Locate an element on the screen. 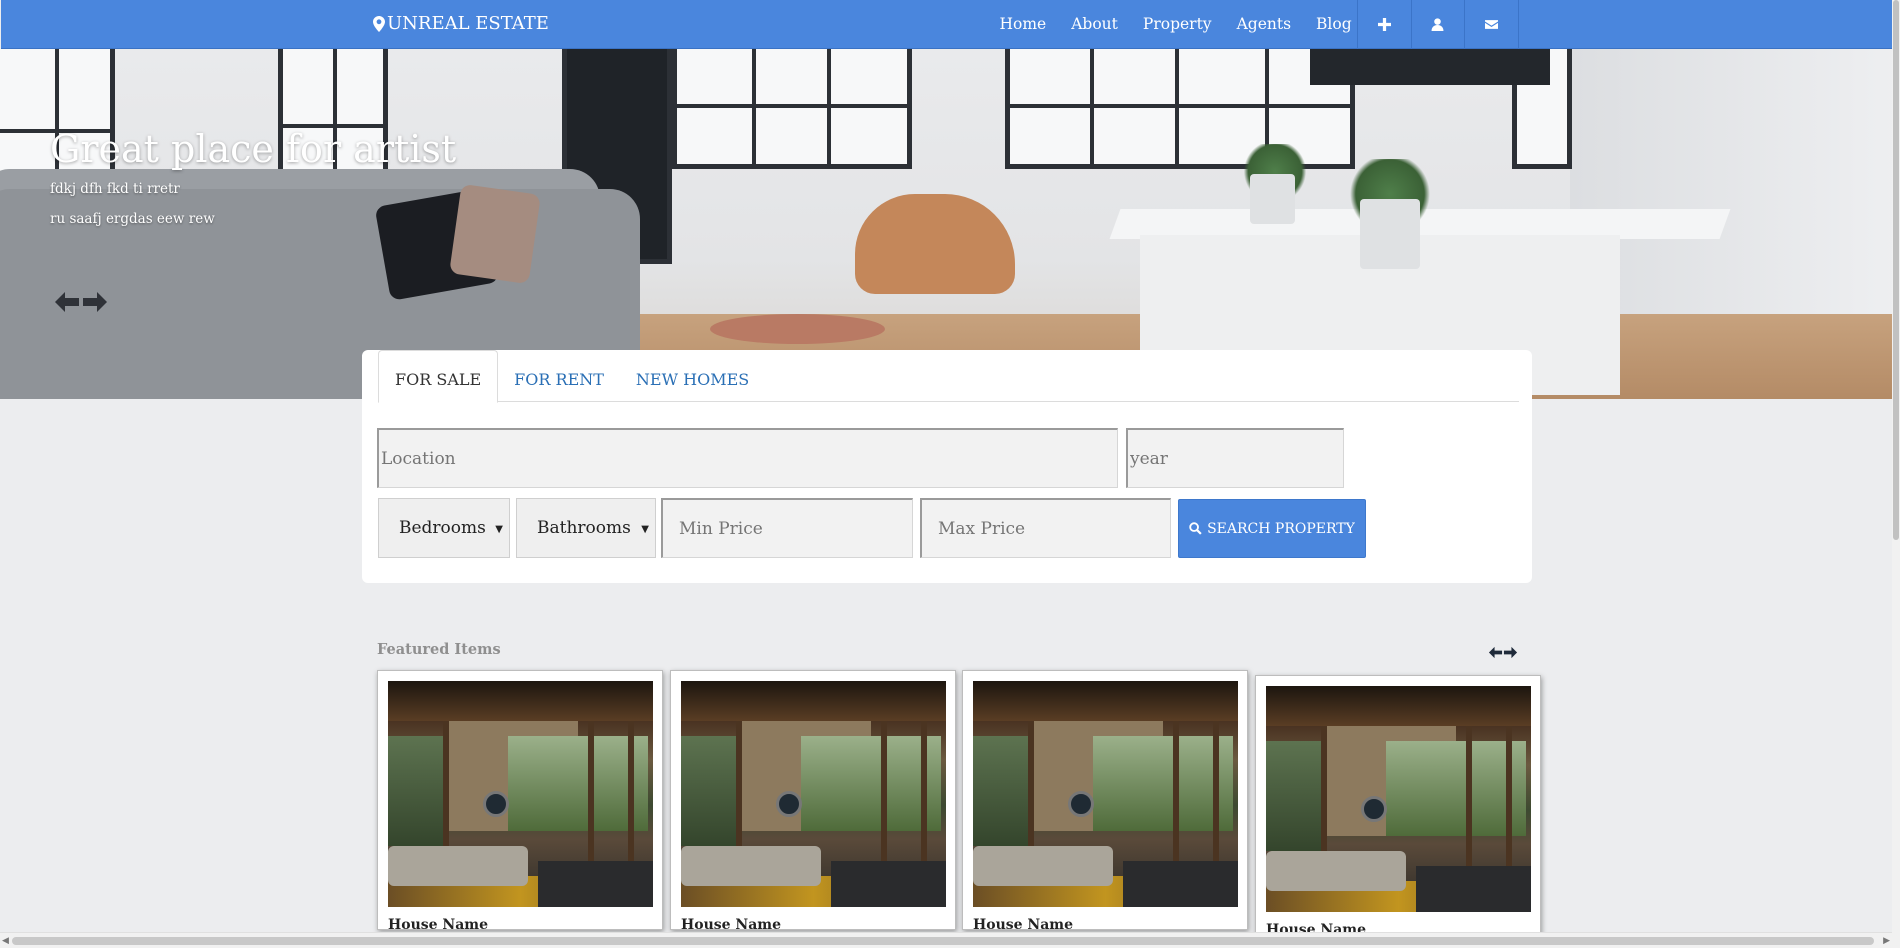 This screenshot has height=948, width=1900. nav-icon-group is located at coordinates (1438, 24).